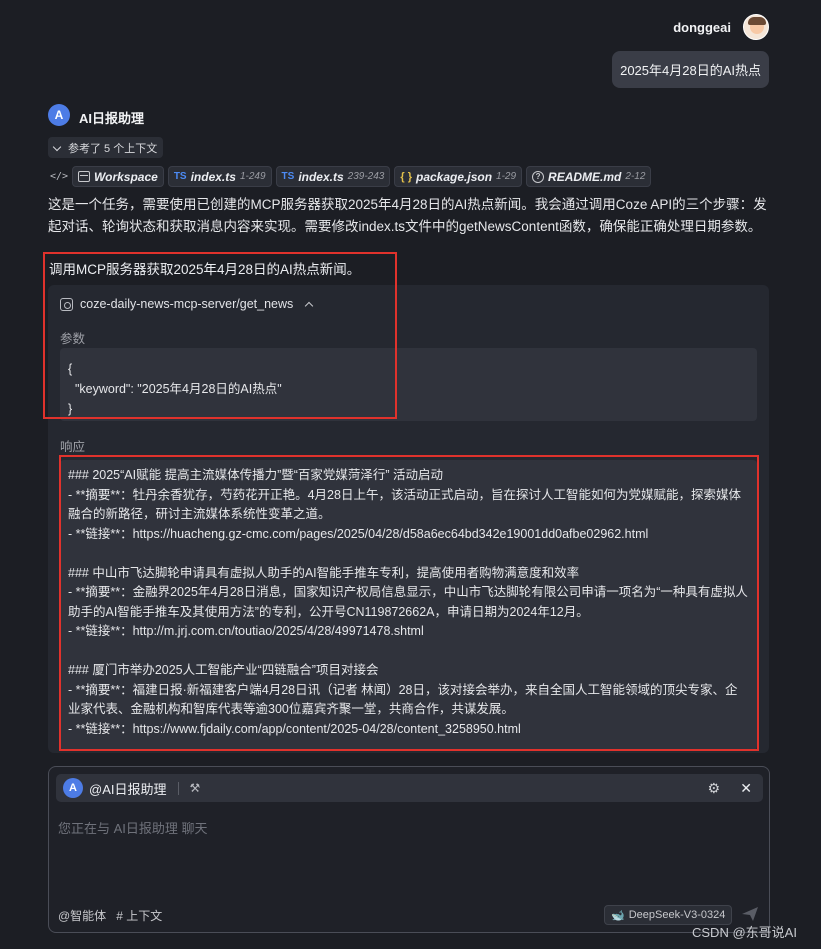 This screenshot has height=949, width=821. I want to click on file-chip-package-json: { } package.json 1-29, so click(458, 176).